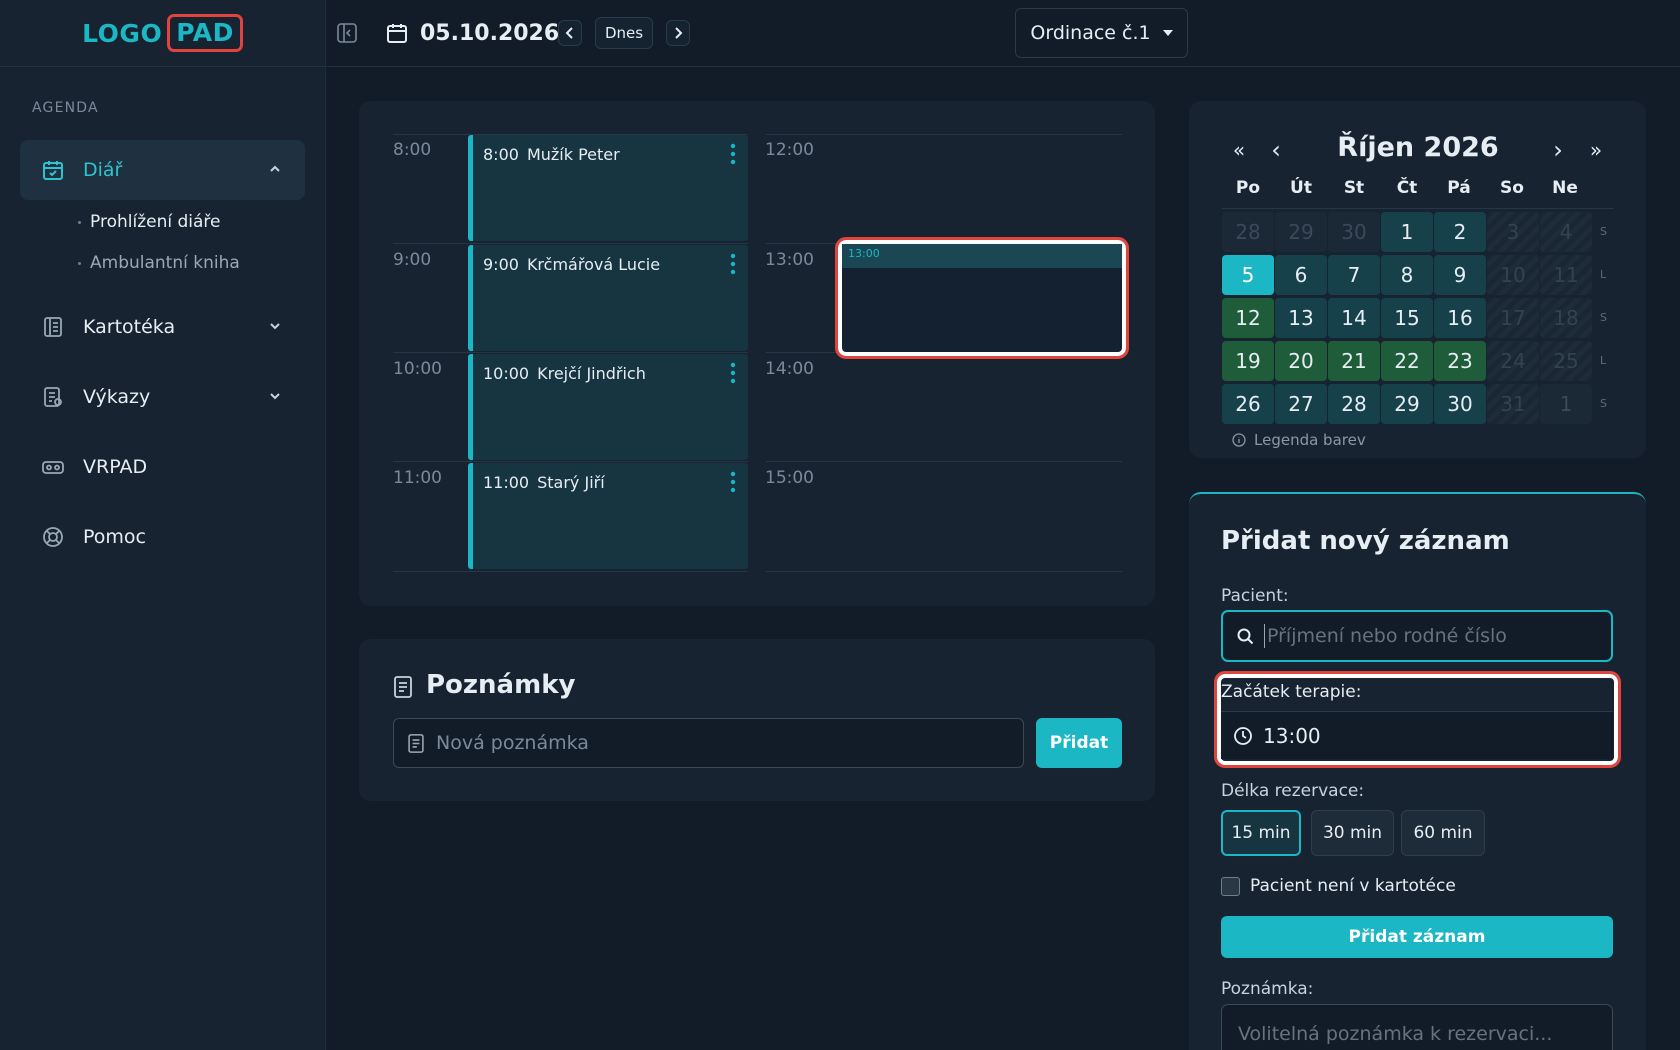 The height and width of the screenshot is (1050, 1680). Describe the element at coordinates (162, 467) in the screenshot. I see `sidebar-item-vrpad: VRPAD` at that location.